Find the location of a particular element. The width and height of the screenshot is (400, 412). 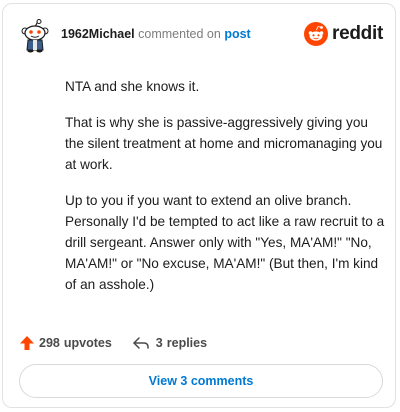

post-link: post is located at coordinates (237, 34).